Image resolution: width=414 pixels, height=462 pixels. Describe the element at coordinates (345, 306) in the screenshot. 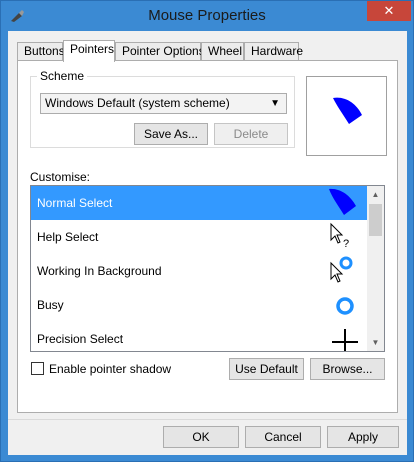

I see `busy-icon` at that location.